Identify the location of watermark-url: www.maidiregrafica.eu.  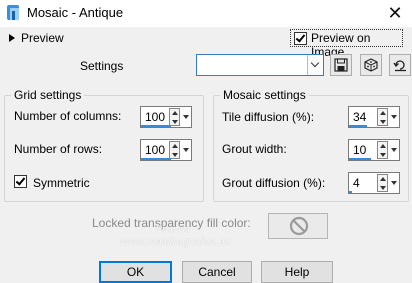
(175, 242).